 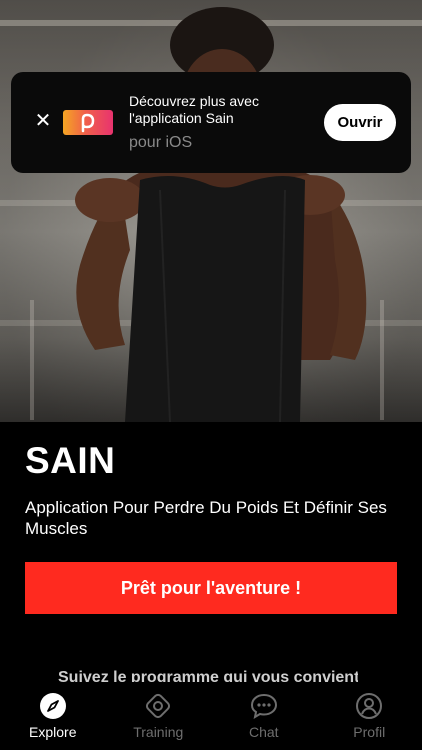 I want to click on tab-profile: Profil, so click(x=369, y=716).